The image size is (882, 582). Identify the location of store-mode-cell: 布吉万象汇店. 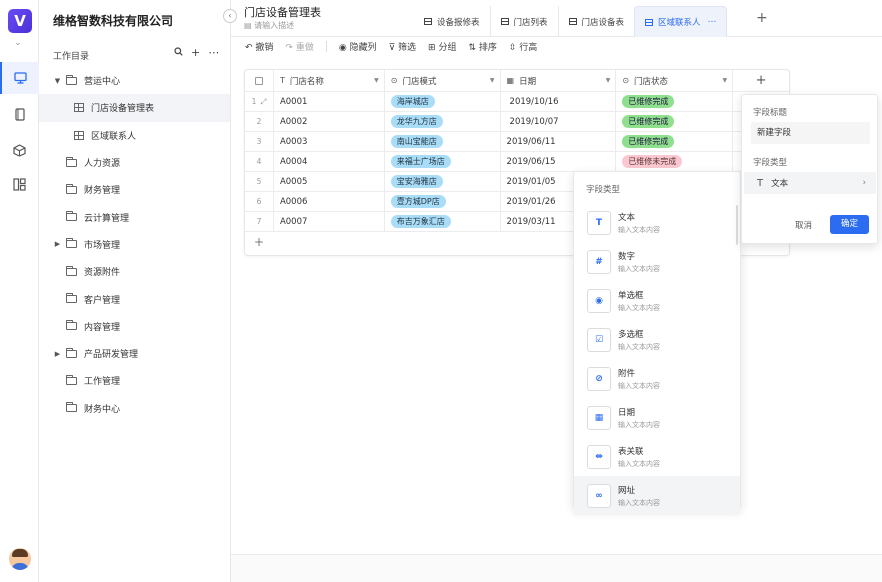
(443, 221).